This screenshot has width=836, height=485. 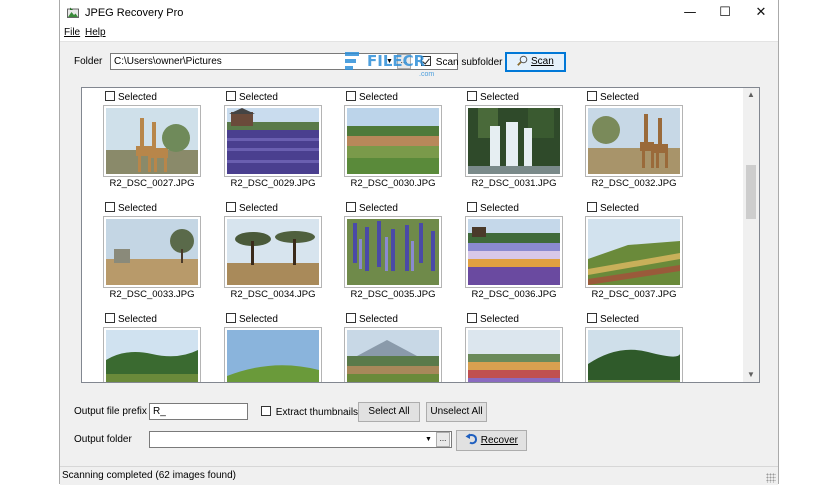 I want to click on filecr-logo-icon, so click(x=352, y=61).